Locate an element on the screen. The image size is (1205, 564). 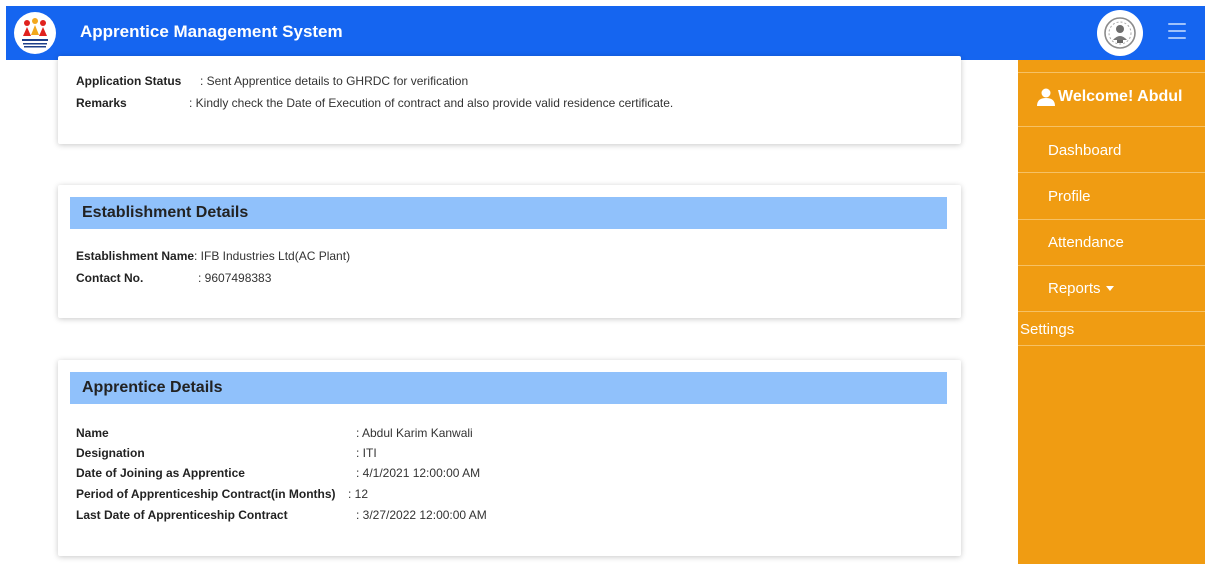
establishment-details-header: Establishment Details is located at coordinates (508, 213).